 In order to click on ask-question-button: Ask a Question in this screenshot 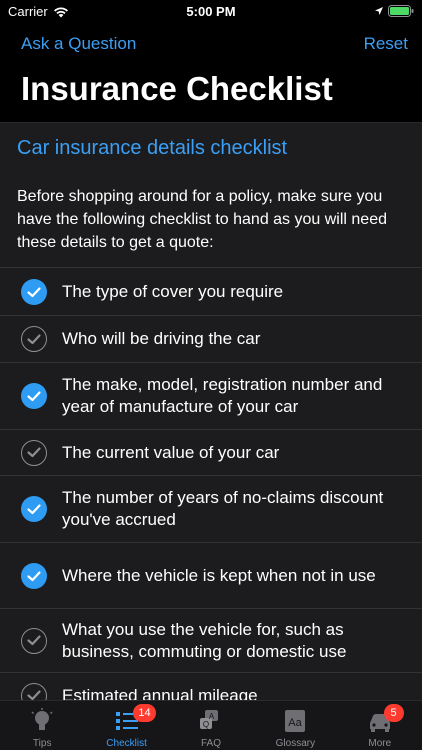, I will do `click(78, 44)`.